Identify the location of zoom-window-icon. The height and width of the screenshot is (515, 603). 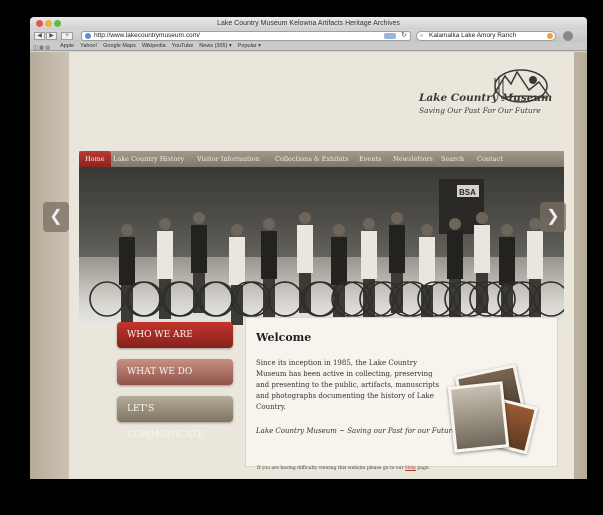
(57, 23).